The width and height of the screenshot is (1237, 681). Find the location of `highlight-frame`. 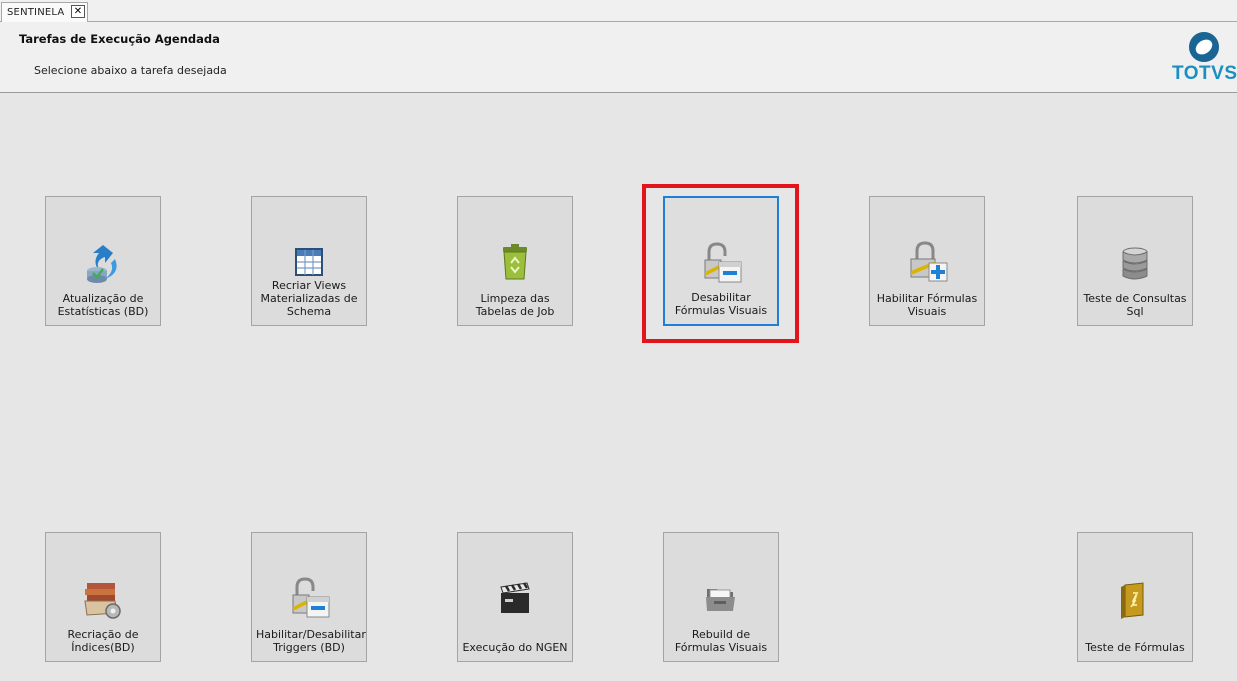

highlight-frame is located at coordinates (720, 263).